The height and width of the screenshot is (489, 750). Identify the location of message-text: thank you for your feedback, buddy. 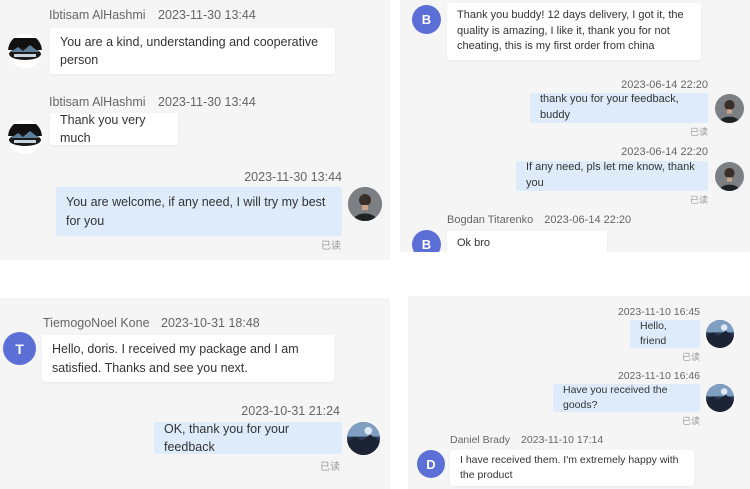
(609, 107).